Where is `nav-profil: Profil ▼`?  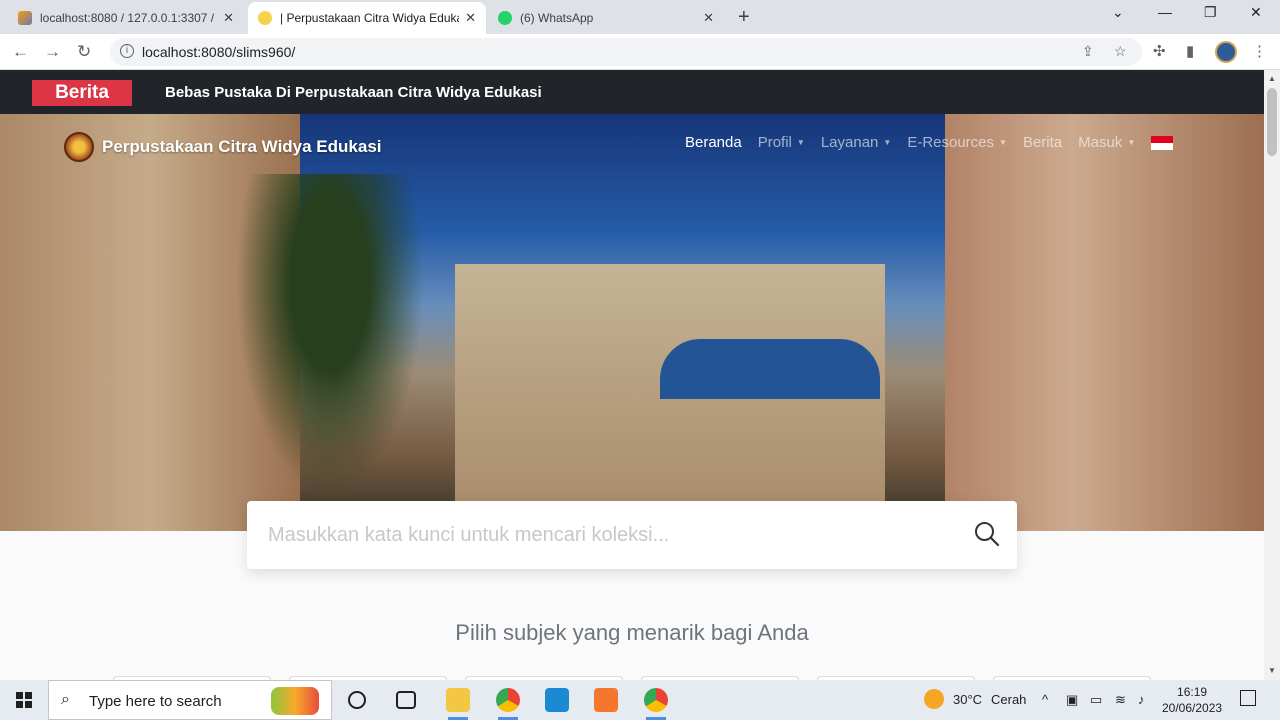 nav-profil: Profil ▼ is located at coordinates (781, 142).